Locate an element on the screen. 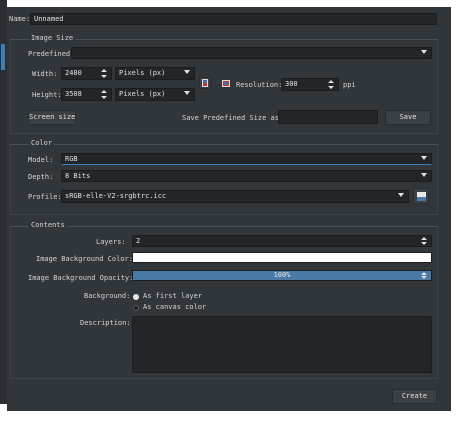 This screenshot has width=460, height=421. resolution-unit: ppi is located at coordinates (349, 85).